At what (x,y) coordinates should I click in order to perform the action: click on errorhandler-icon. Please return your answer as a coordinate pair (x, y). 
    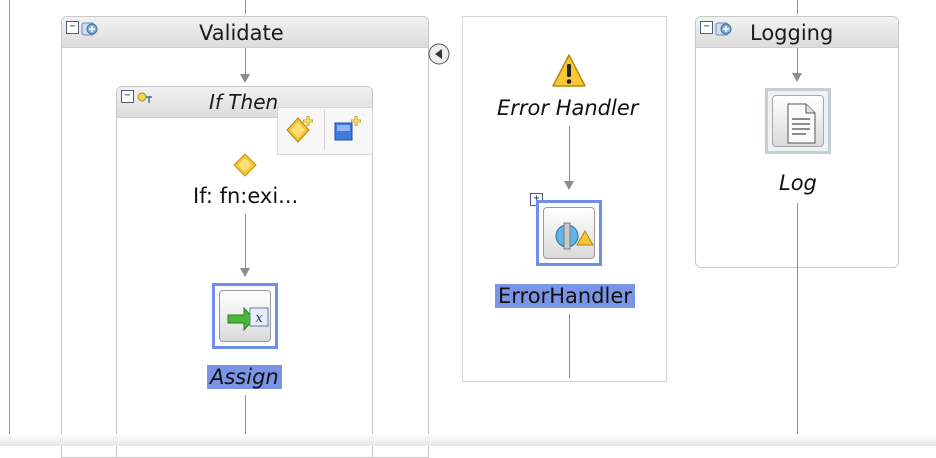
    Looking at the image, I should click on (574, 236).